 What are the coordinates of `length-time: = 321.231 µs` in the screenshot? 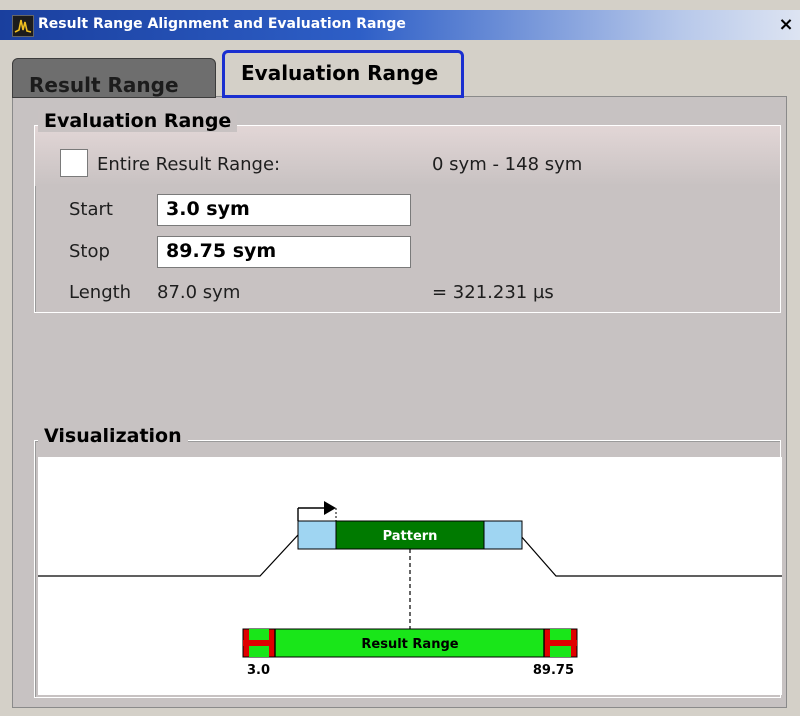 It's located at (493, 292).